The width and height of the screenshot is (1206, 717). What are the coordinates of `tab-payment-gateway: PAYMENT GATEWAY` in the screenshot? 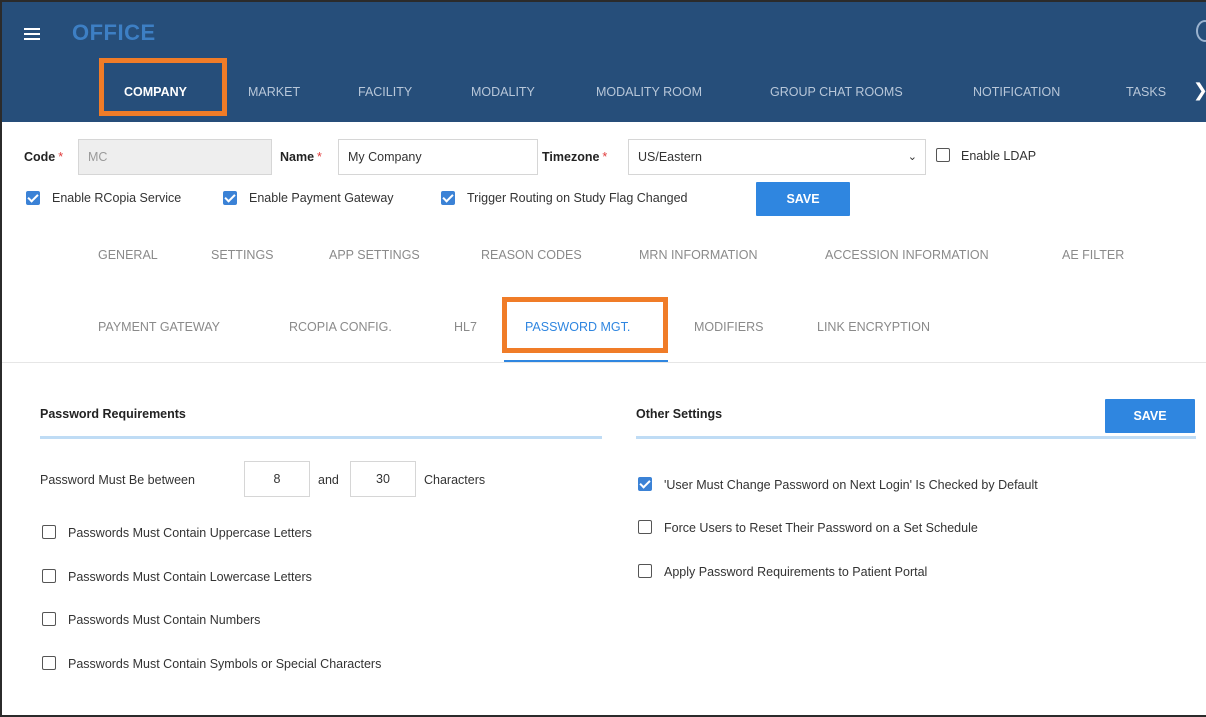 It's located at (159, 327).